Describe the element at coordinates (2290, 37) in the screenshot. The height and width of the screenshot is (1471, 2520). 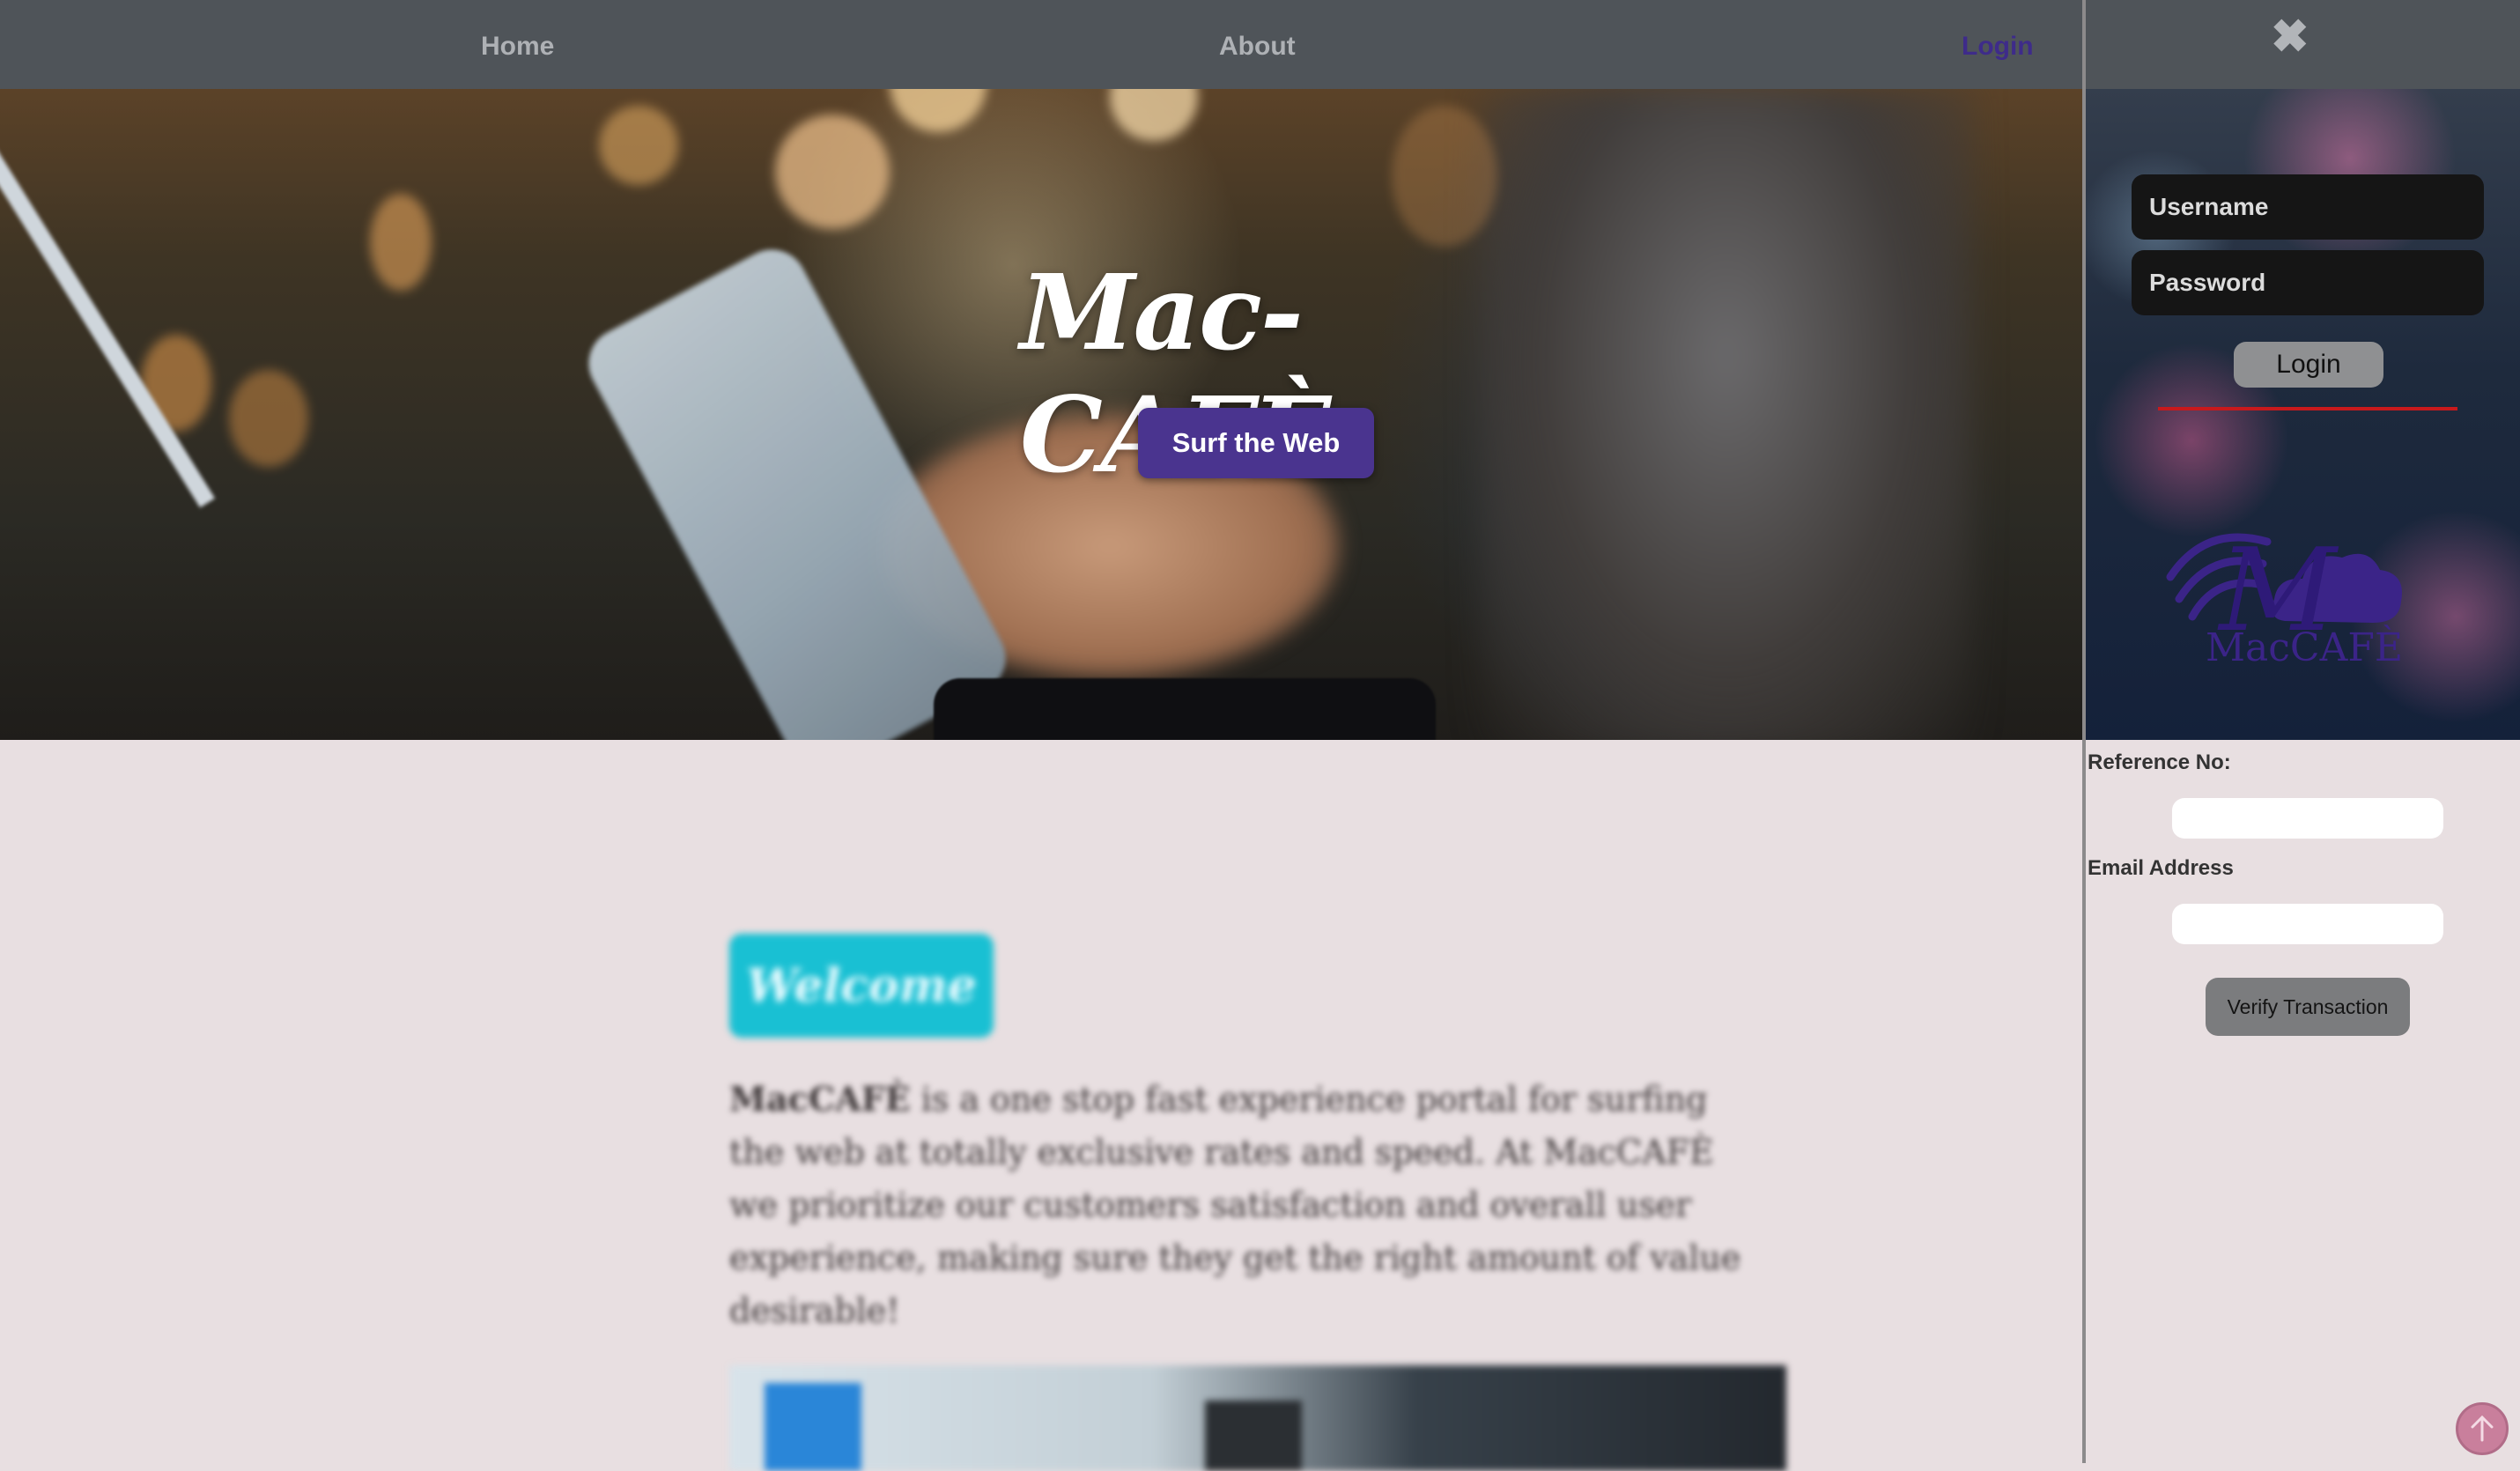
I see `close-icon: ✖` at that location.